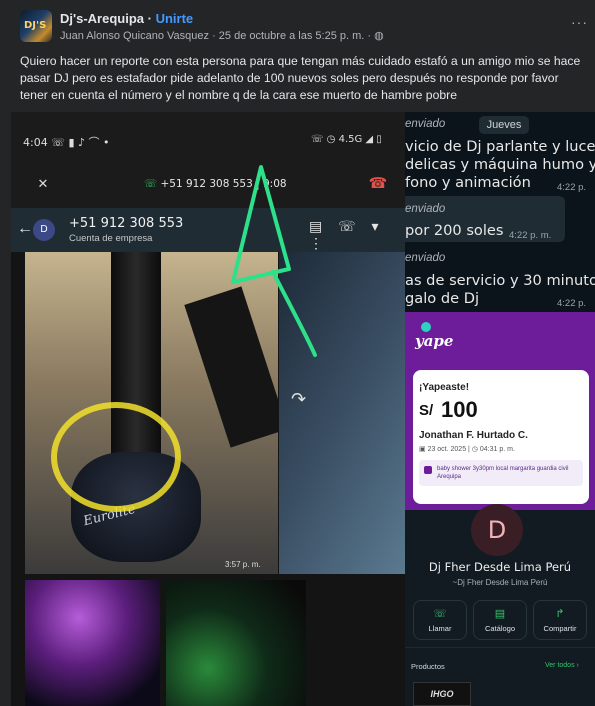 Image resolution: width=595 pixels, height=706 pixels. I want to click on group-avatar: DJ'S, so click(36, 26).